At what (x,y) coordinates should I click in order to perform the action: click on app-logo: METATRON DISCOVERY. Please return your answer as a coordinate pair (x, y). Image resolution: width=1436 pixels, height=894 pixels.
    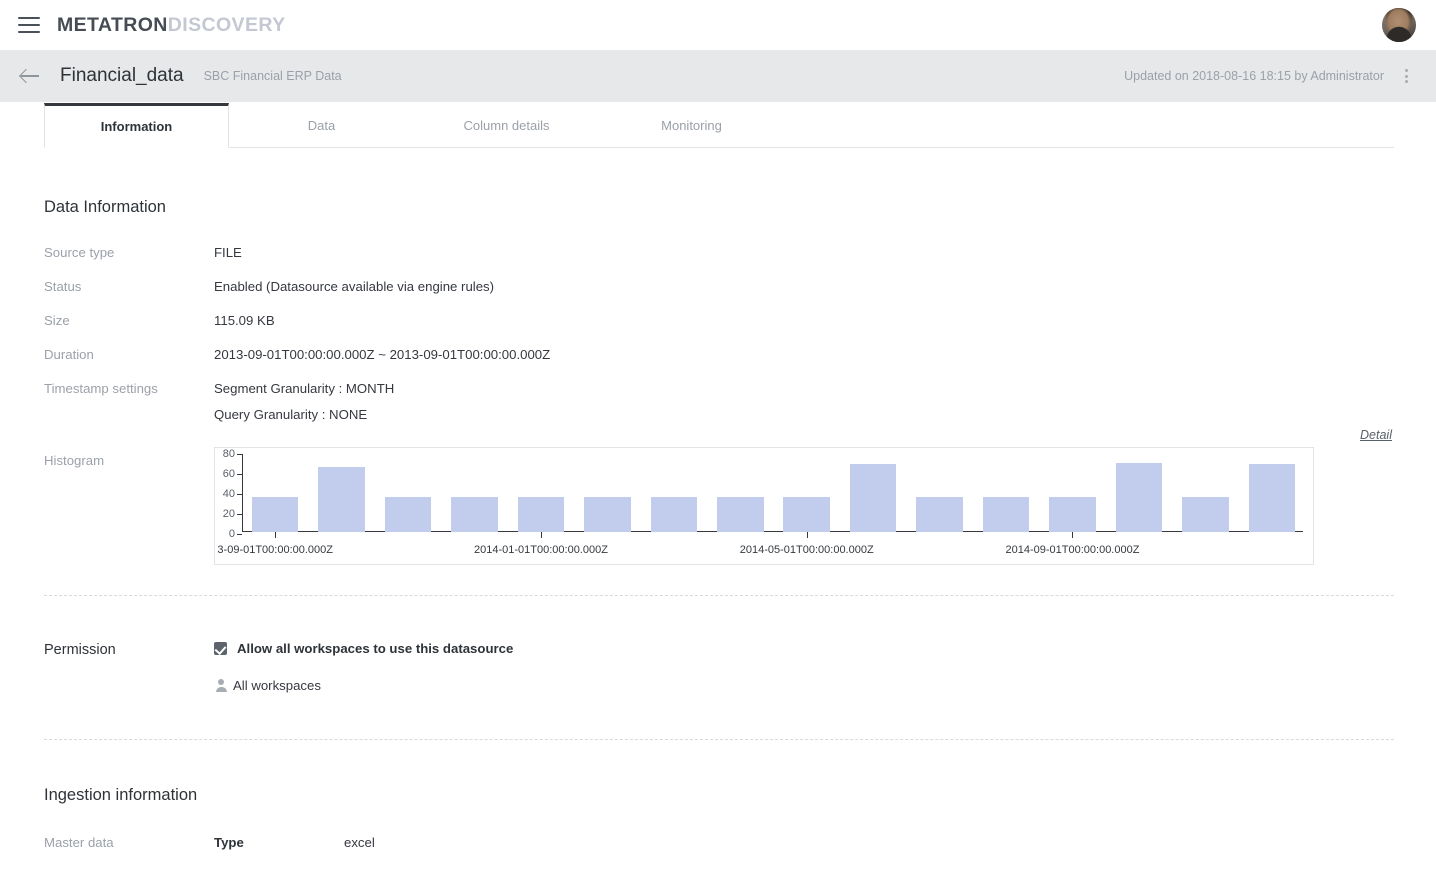
    Looking at the image, I should click on (171, 25).